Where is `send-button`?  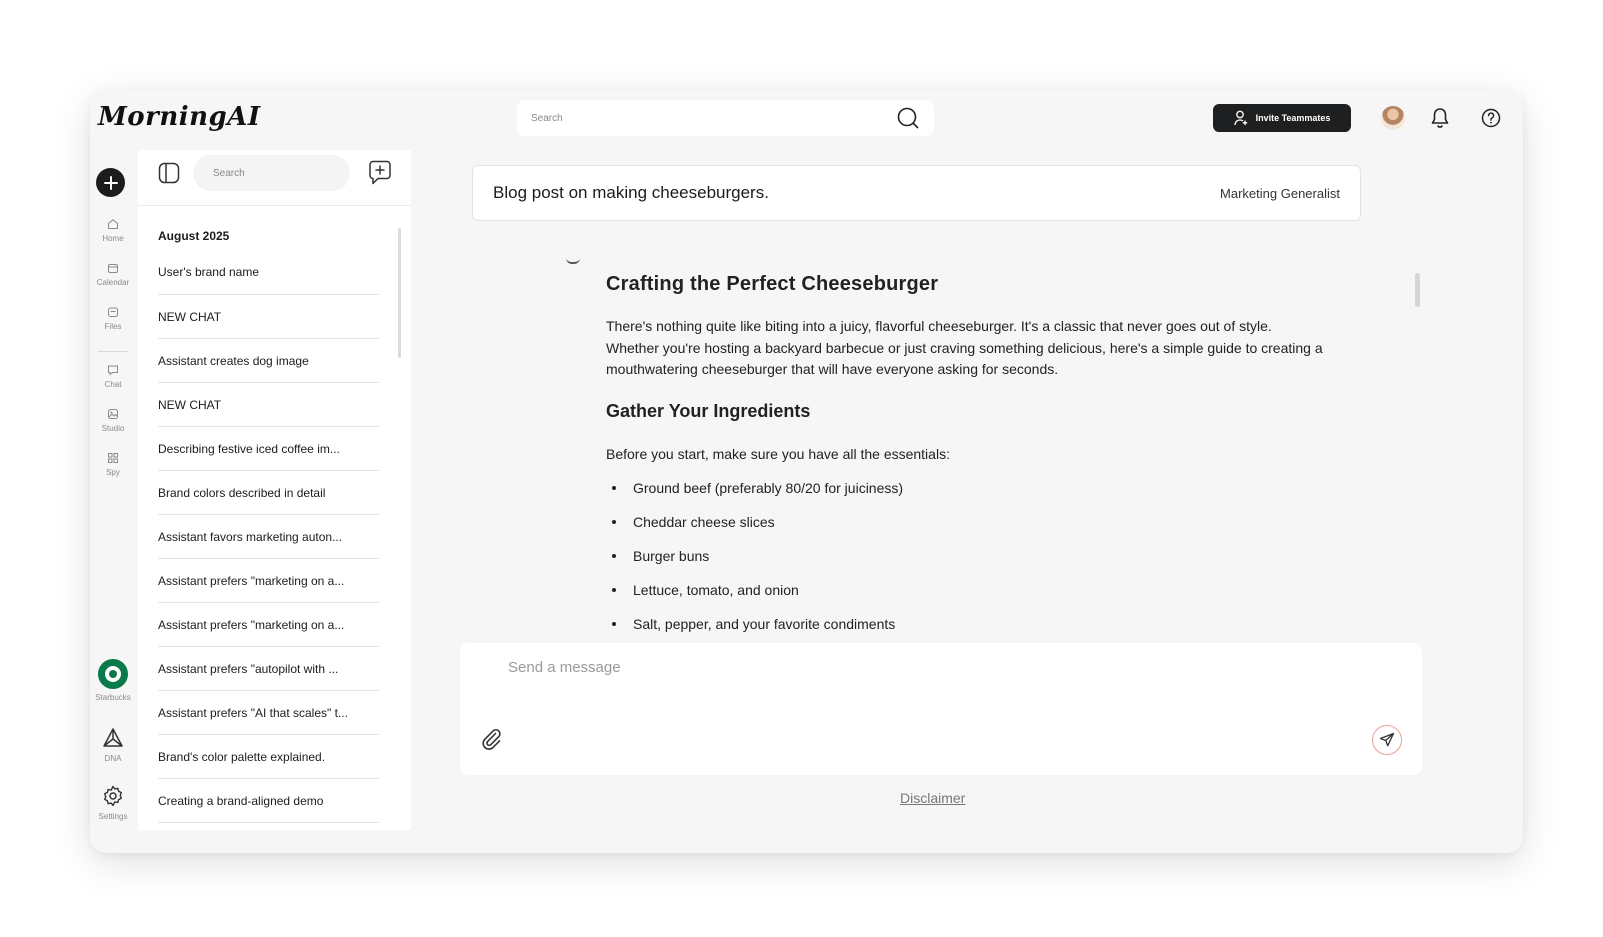 send-button is located at coordinates (1387, 740).